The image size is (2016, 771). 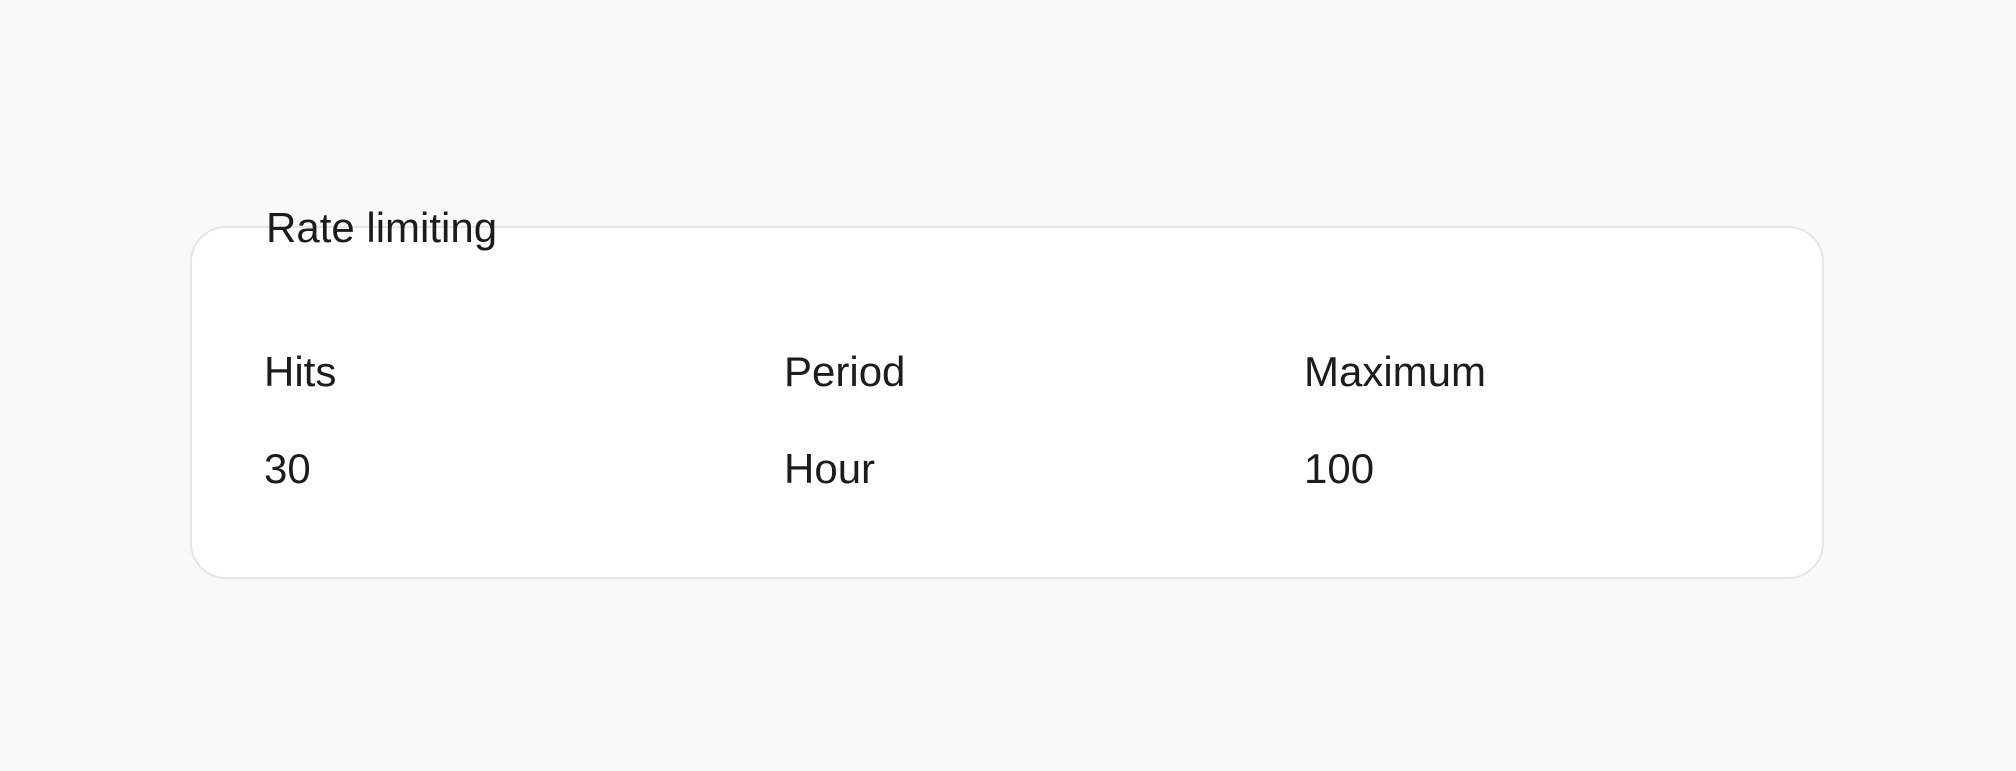 I want to click on field-period-label: Period, so click(x=845, y=371).